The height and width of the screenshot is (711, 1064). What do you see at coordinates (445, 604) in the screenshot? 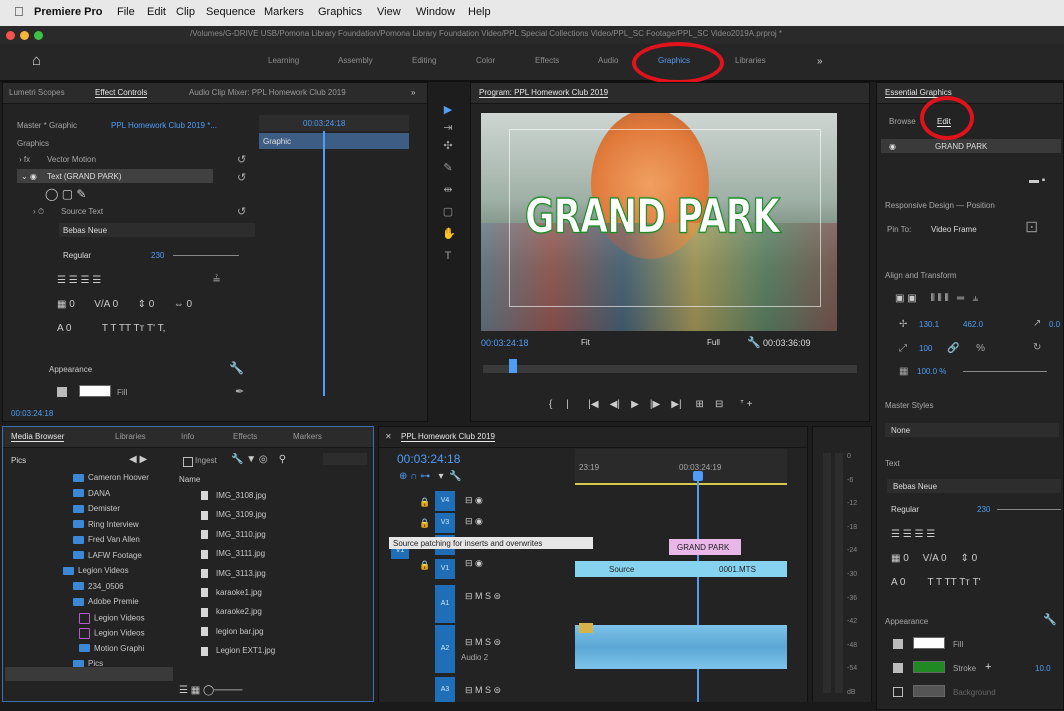
I see `track-a1-toggle: A1` at bounding box center [445, 604].